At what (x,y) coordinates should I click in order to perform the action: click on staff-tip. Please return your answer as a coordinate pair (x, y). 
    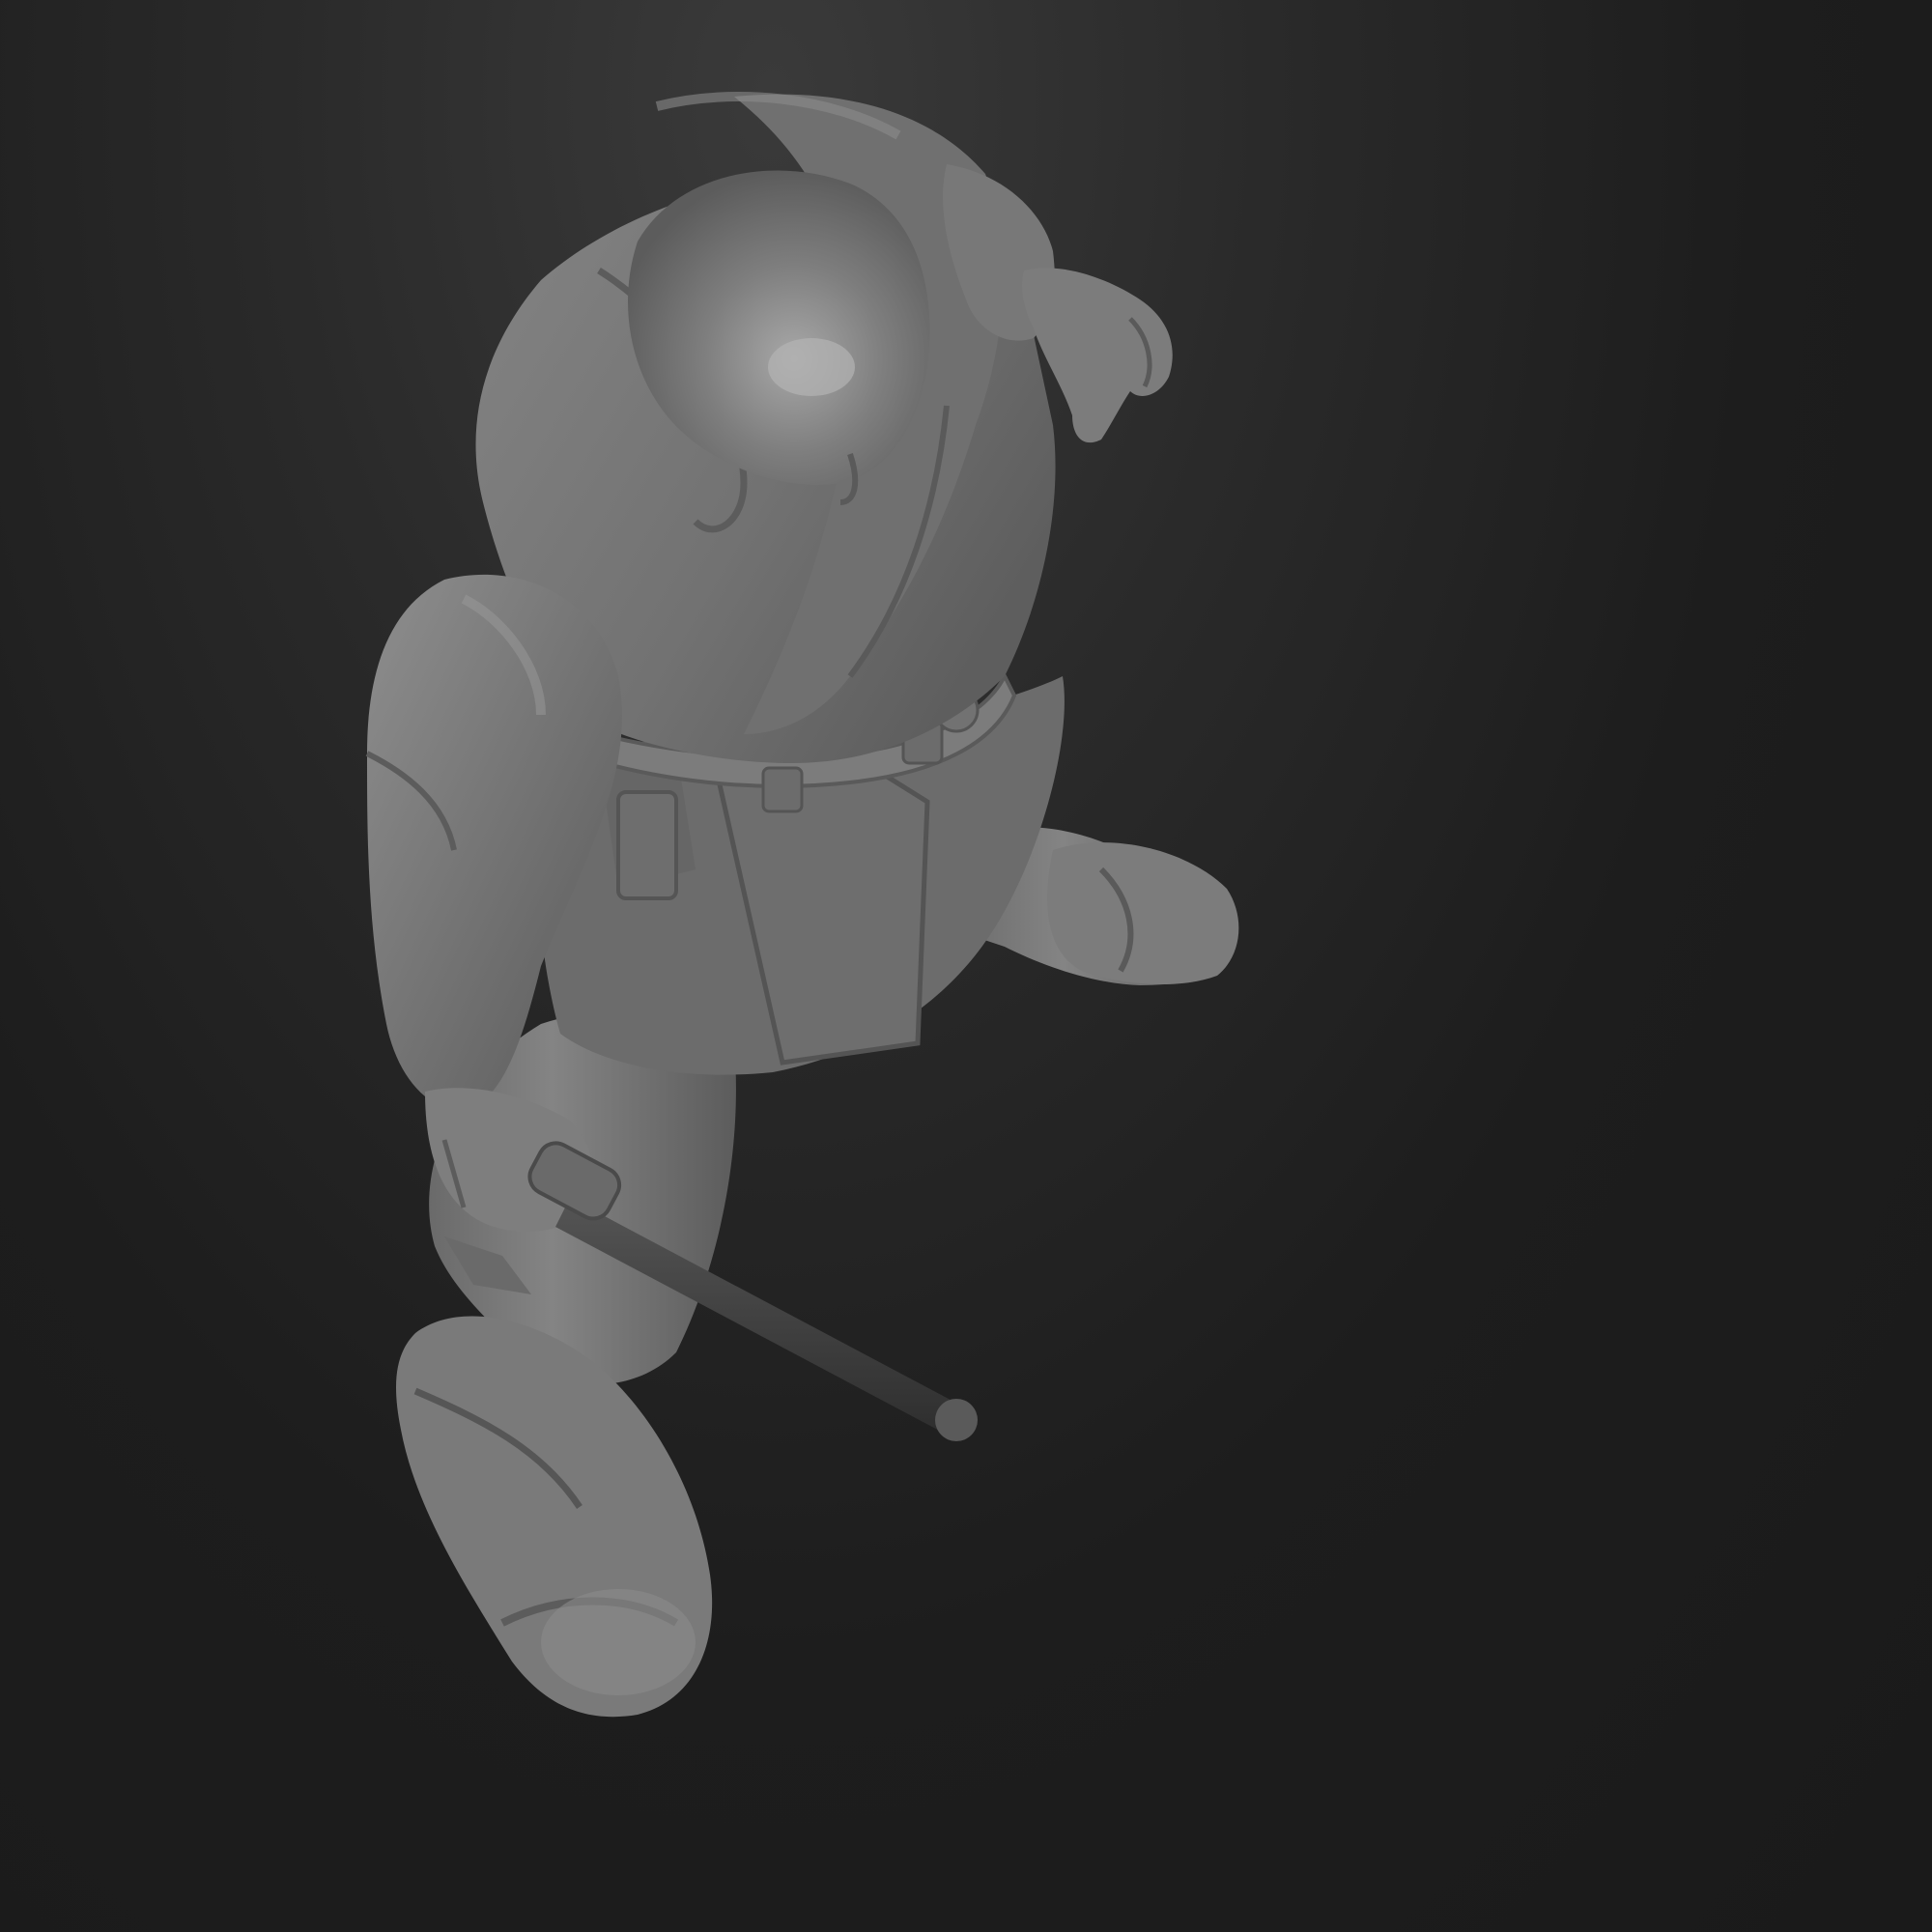
    Looking at the image, I should click on (956, 1420).